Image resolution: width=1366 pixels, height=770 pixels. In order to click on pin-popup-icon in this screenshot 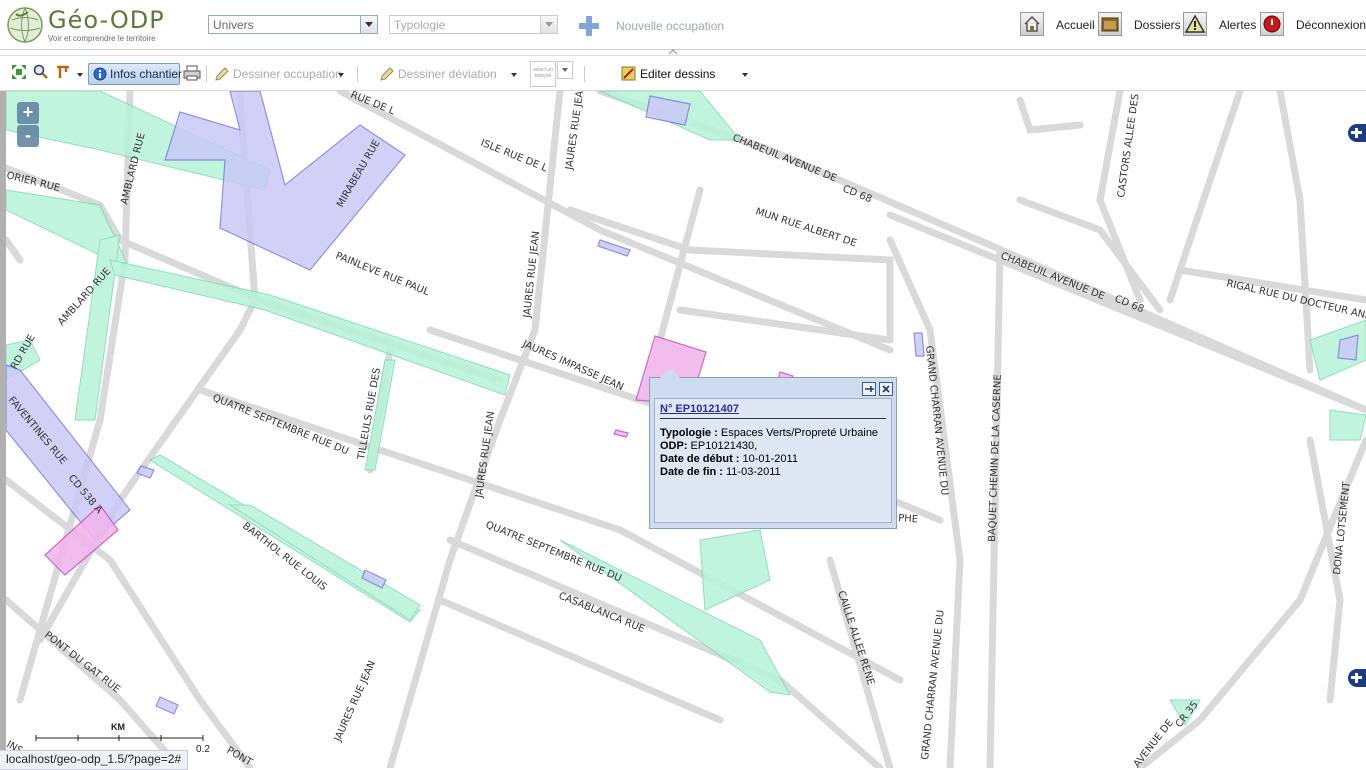, I will do `click(869, 389)`.